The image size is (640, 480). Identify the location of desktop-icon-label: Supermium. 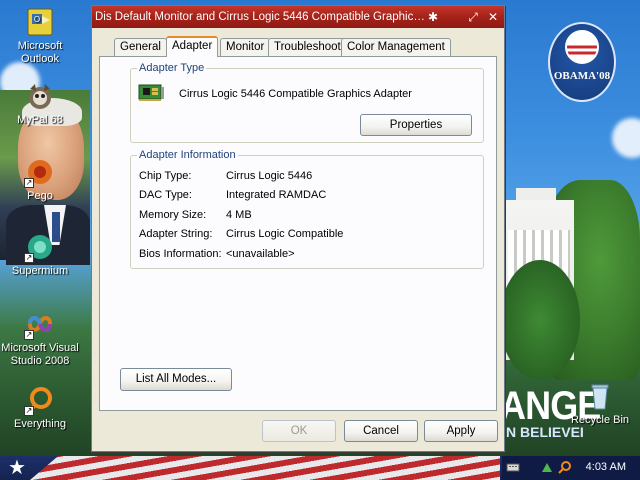
(40, 271).